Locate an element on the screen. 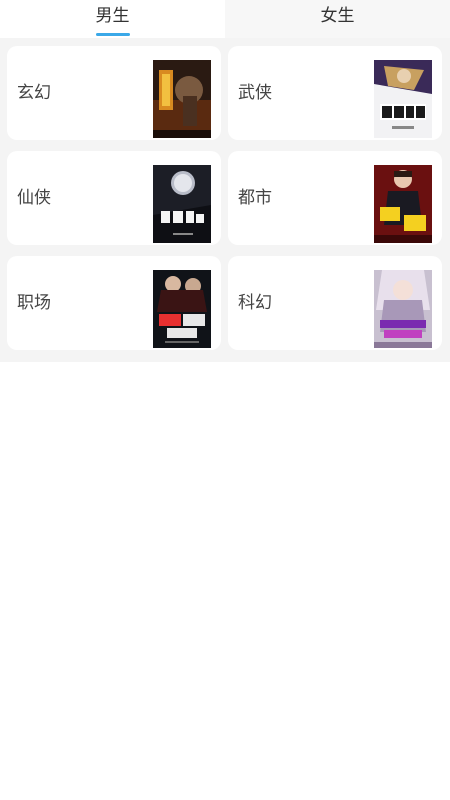 The image size is (450, 800). gender-tab-bar: 男生 女生 is located at coordinates (225, 19).